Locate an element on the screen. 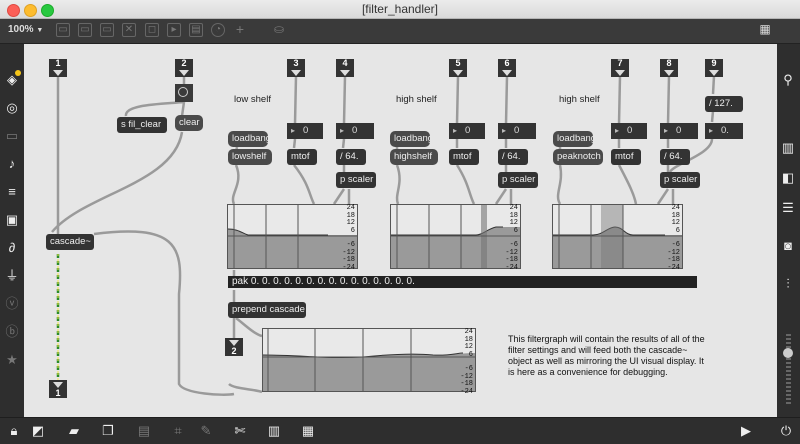 The height and width of the screenshot is (444, 800). inlet-9: 9 is located at coordinates (714, 68).